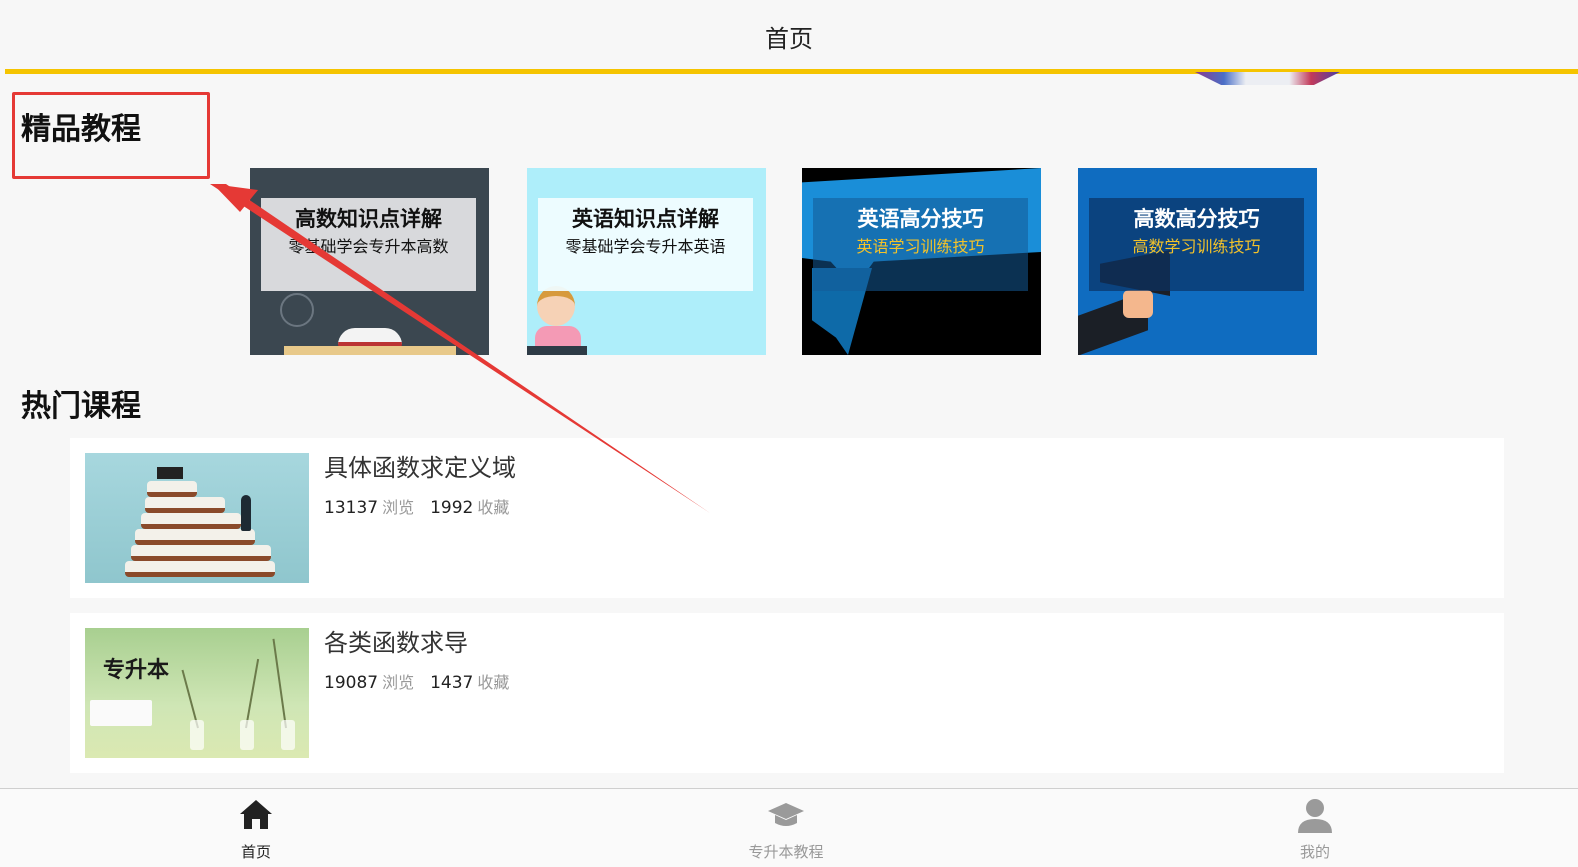 The image size is (1578, 867). What do you see at coordinates (256, 814) in the screenshot?
I see `home-icon` at bounding box center [256, 814].